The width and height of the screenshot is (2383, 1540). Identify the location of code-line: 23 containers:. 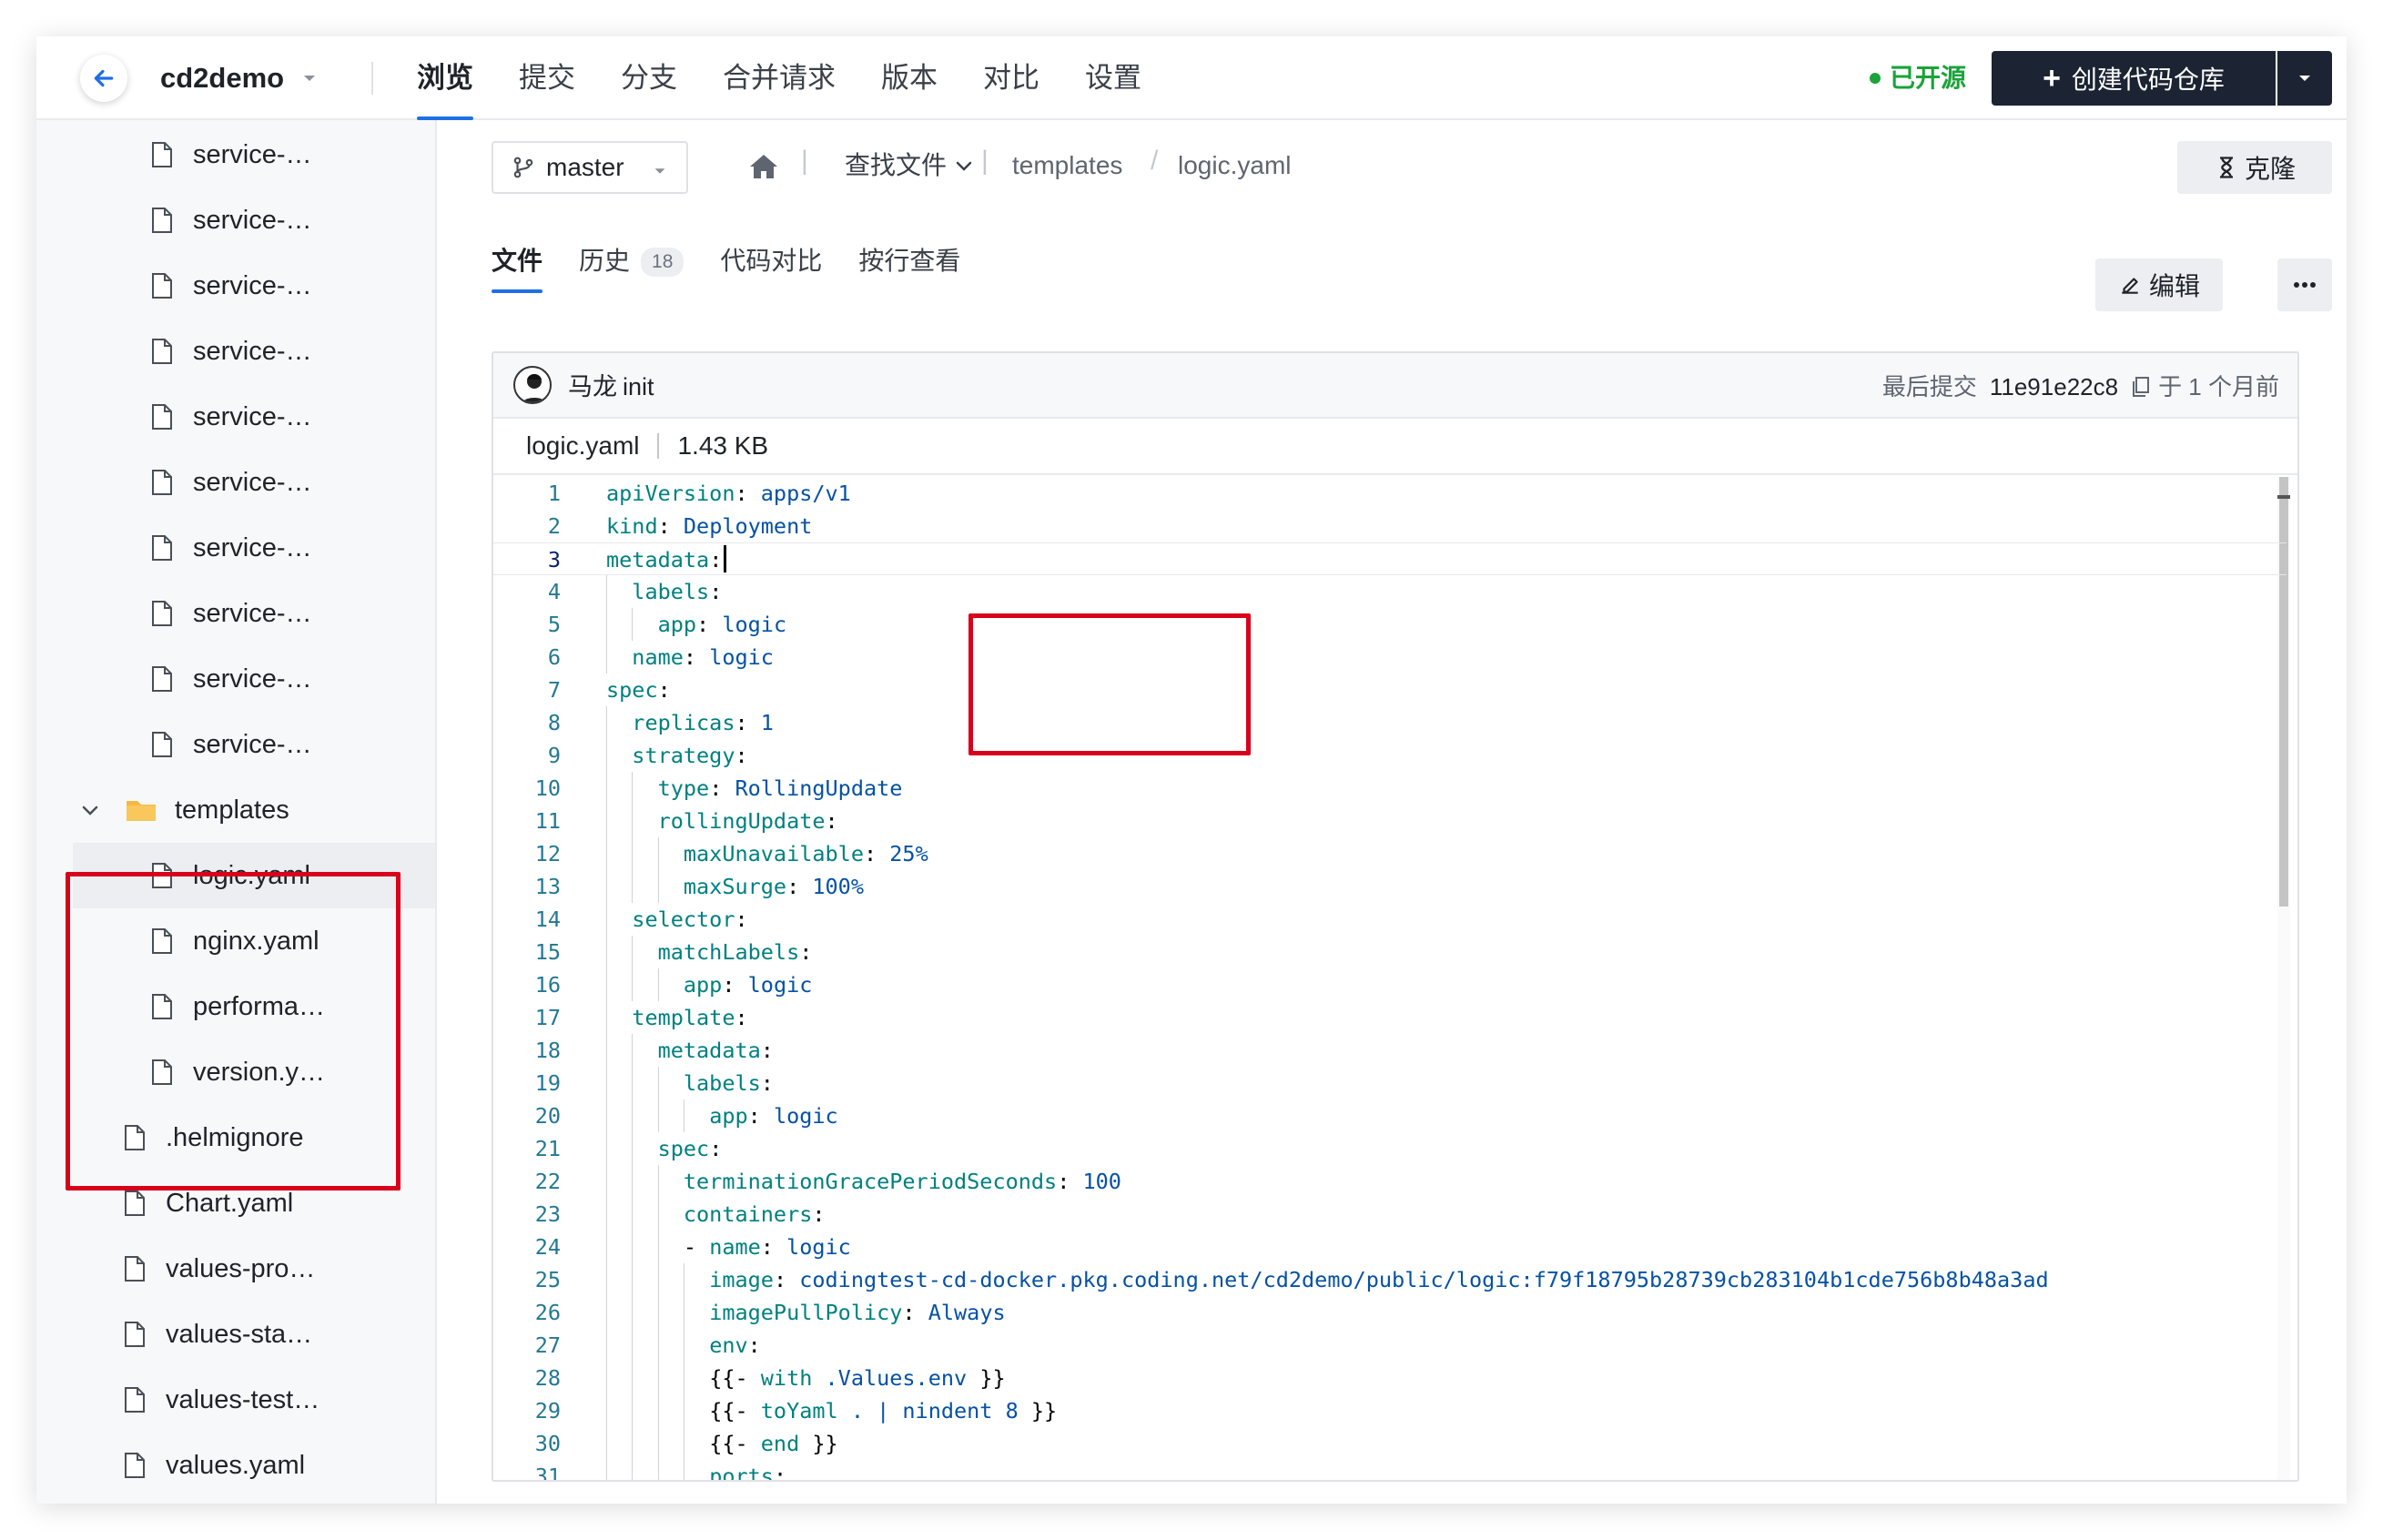
(1390, 1214).